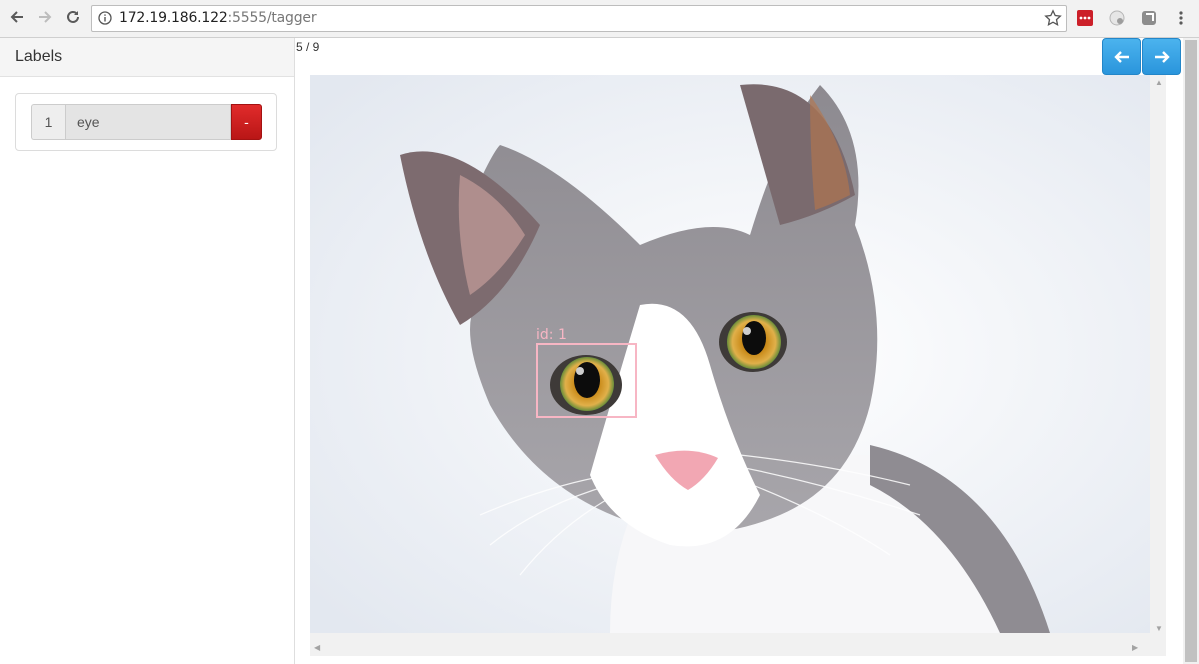  Describe the element at coordinates (39, 56) in the screenshot. I see `sidebar-title: Labels` at that location.